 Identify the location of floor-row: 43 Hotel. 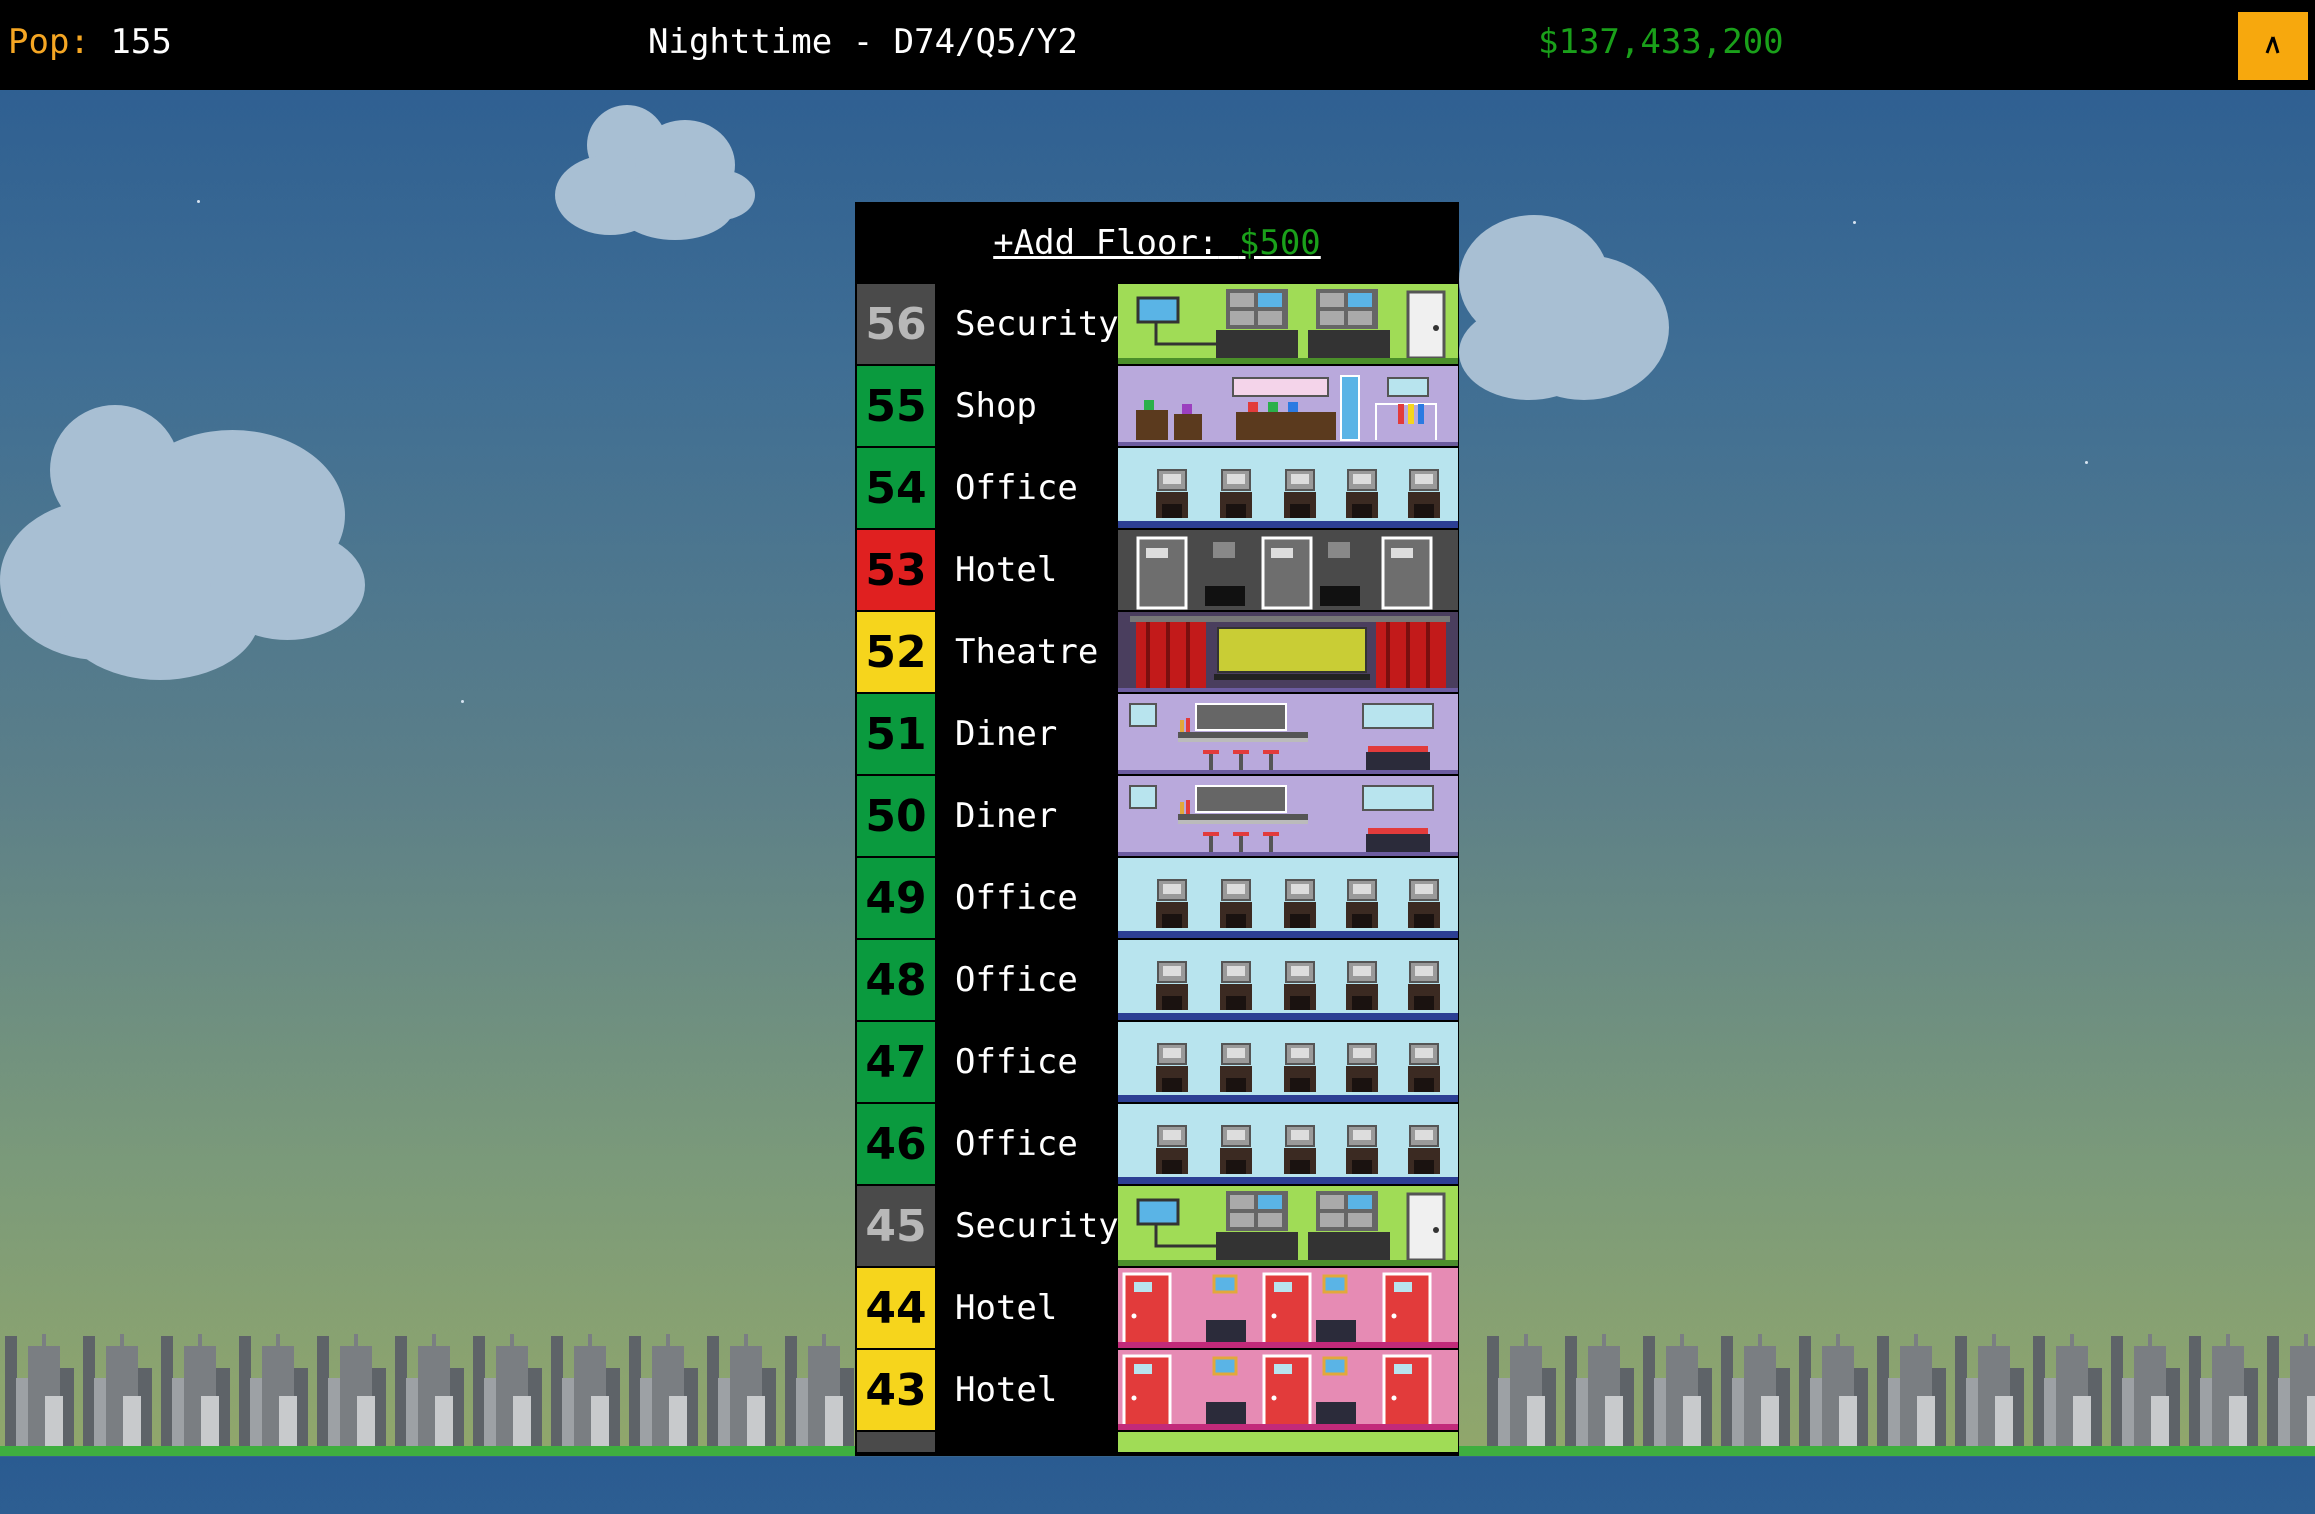
(1157, 1391).